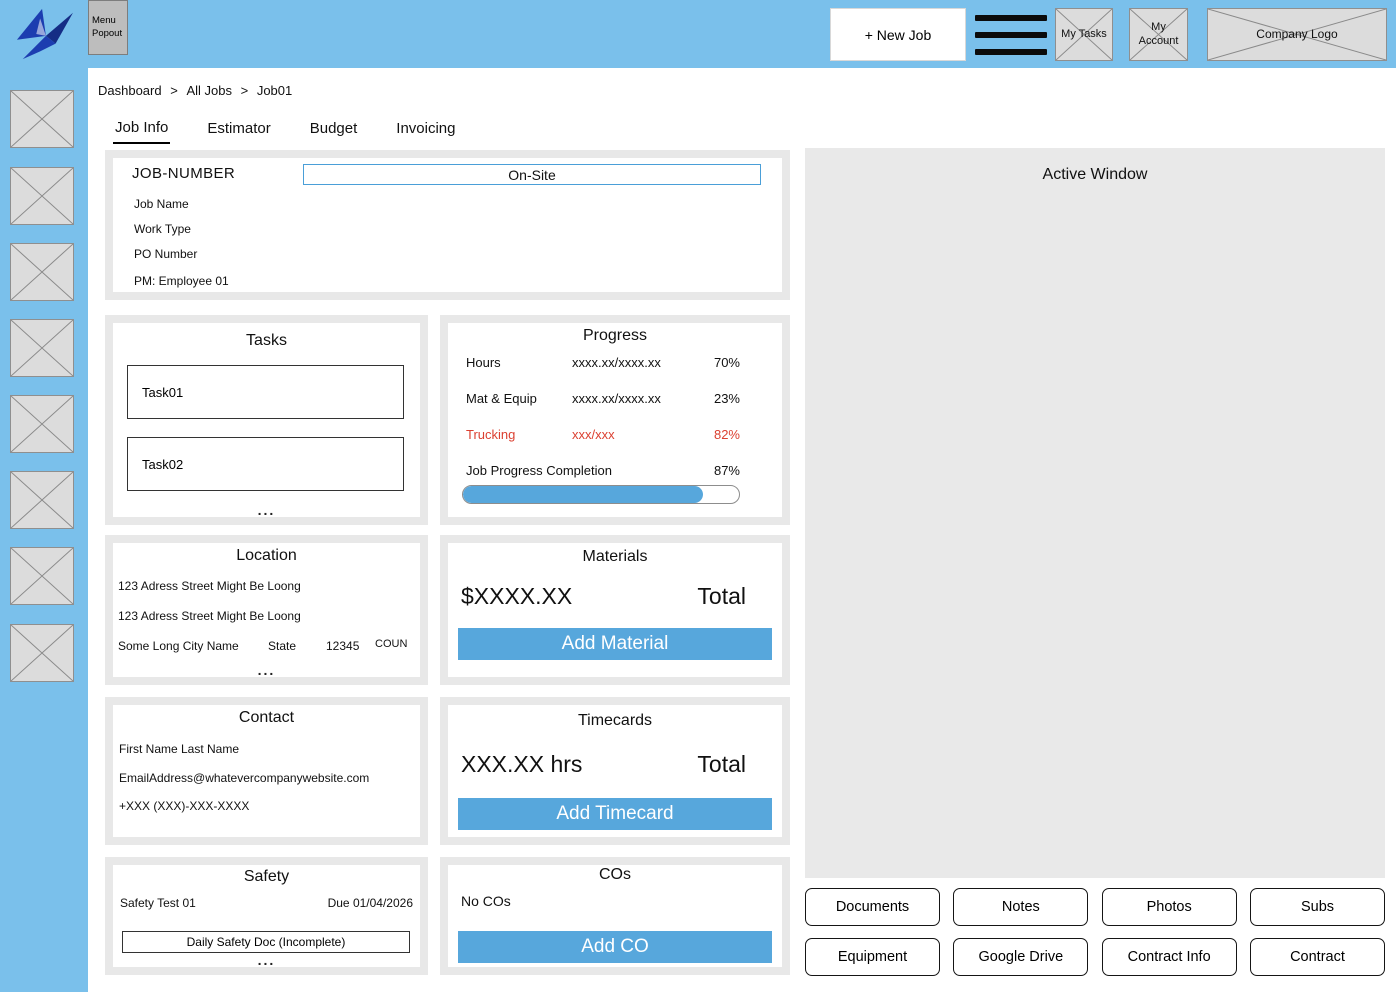 Image resolution: width=1396 pixels, height=992 pixels. I want to click on app-logo, so click(44, 34).